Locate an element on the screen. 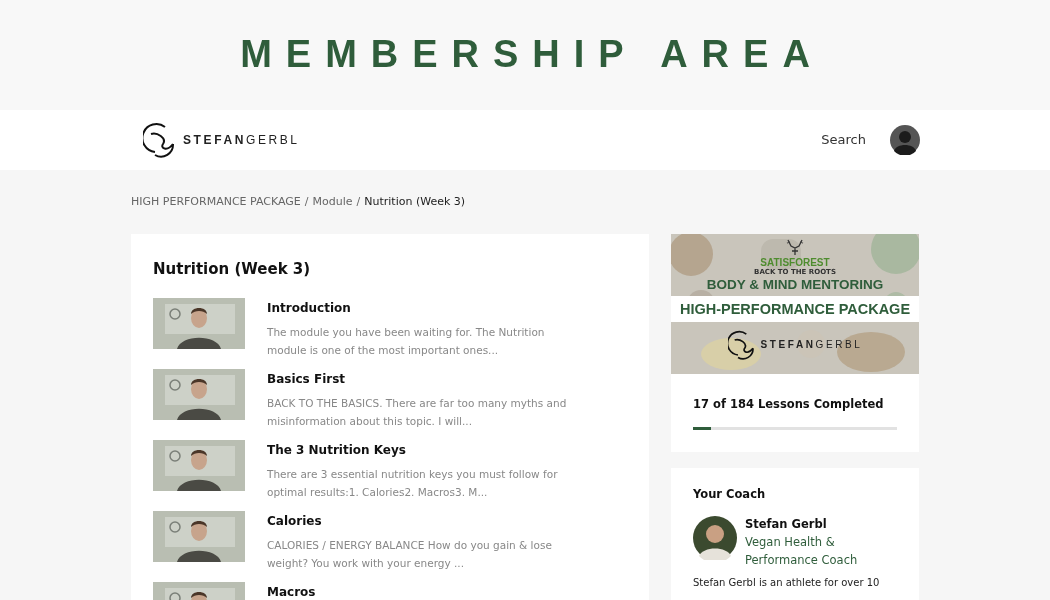 The image size is (1050, 600). progress-text: 17 of 184 Lessons Completed is located at coordinates (789, 404).